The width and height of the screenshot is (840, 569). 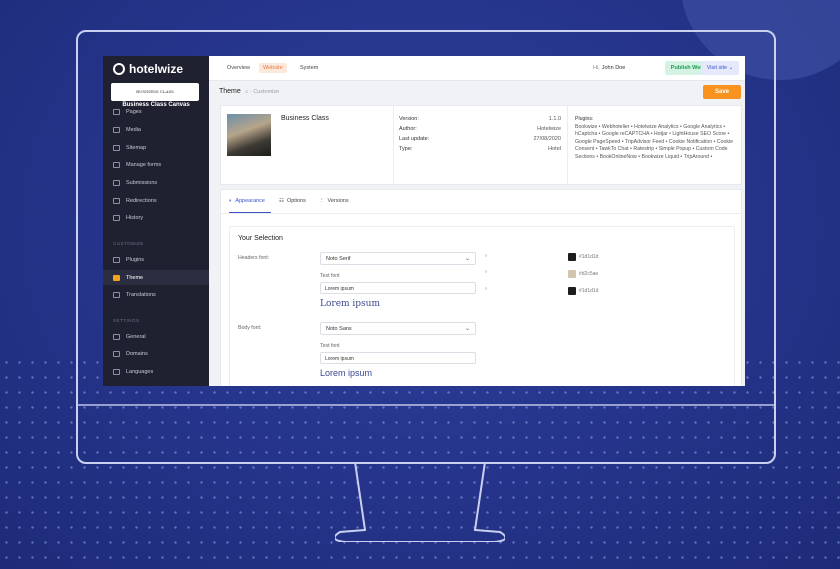 I want to click on site-thumbnail: BUSINESS CLASS, so click(x=155, y=92).